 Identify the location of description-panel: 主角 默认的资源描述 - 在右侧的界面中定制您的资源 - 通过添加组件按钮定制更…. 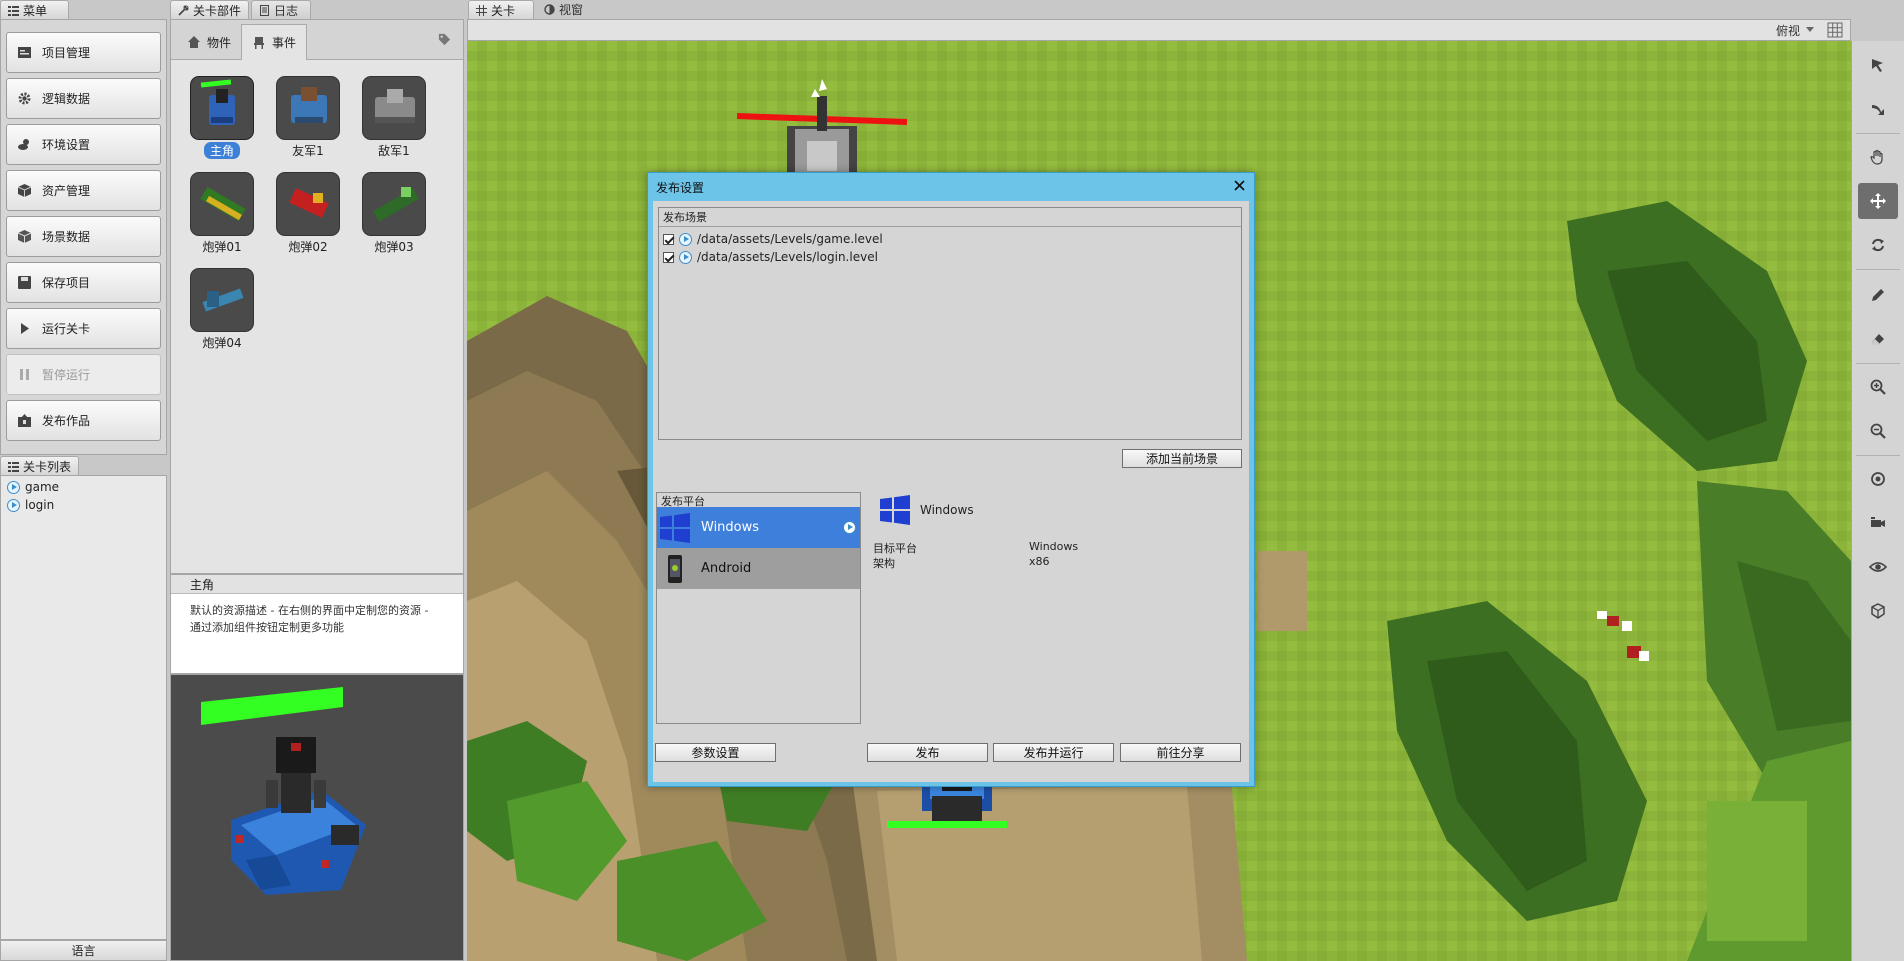
(317, 624).